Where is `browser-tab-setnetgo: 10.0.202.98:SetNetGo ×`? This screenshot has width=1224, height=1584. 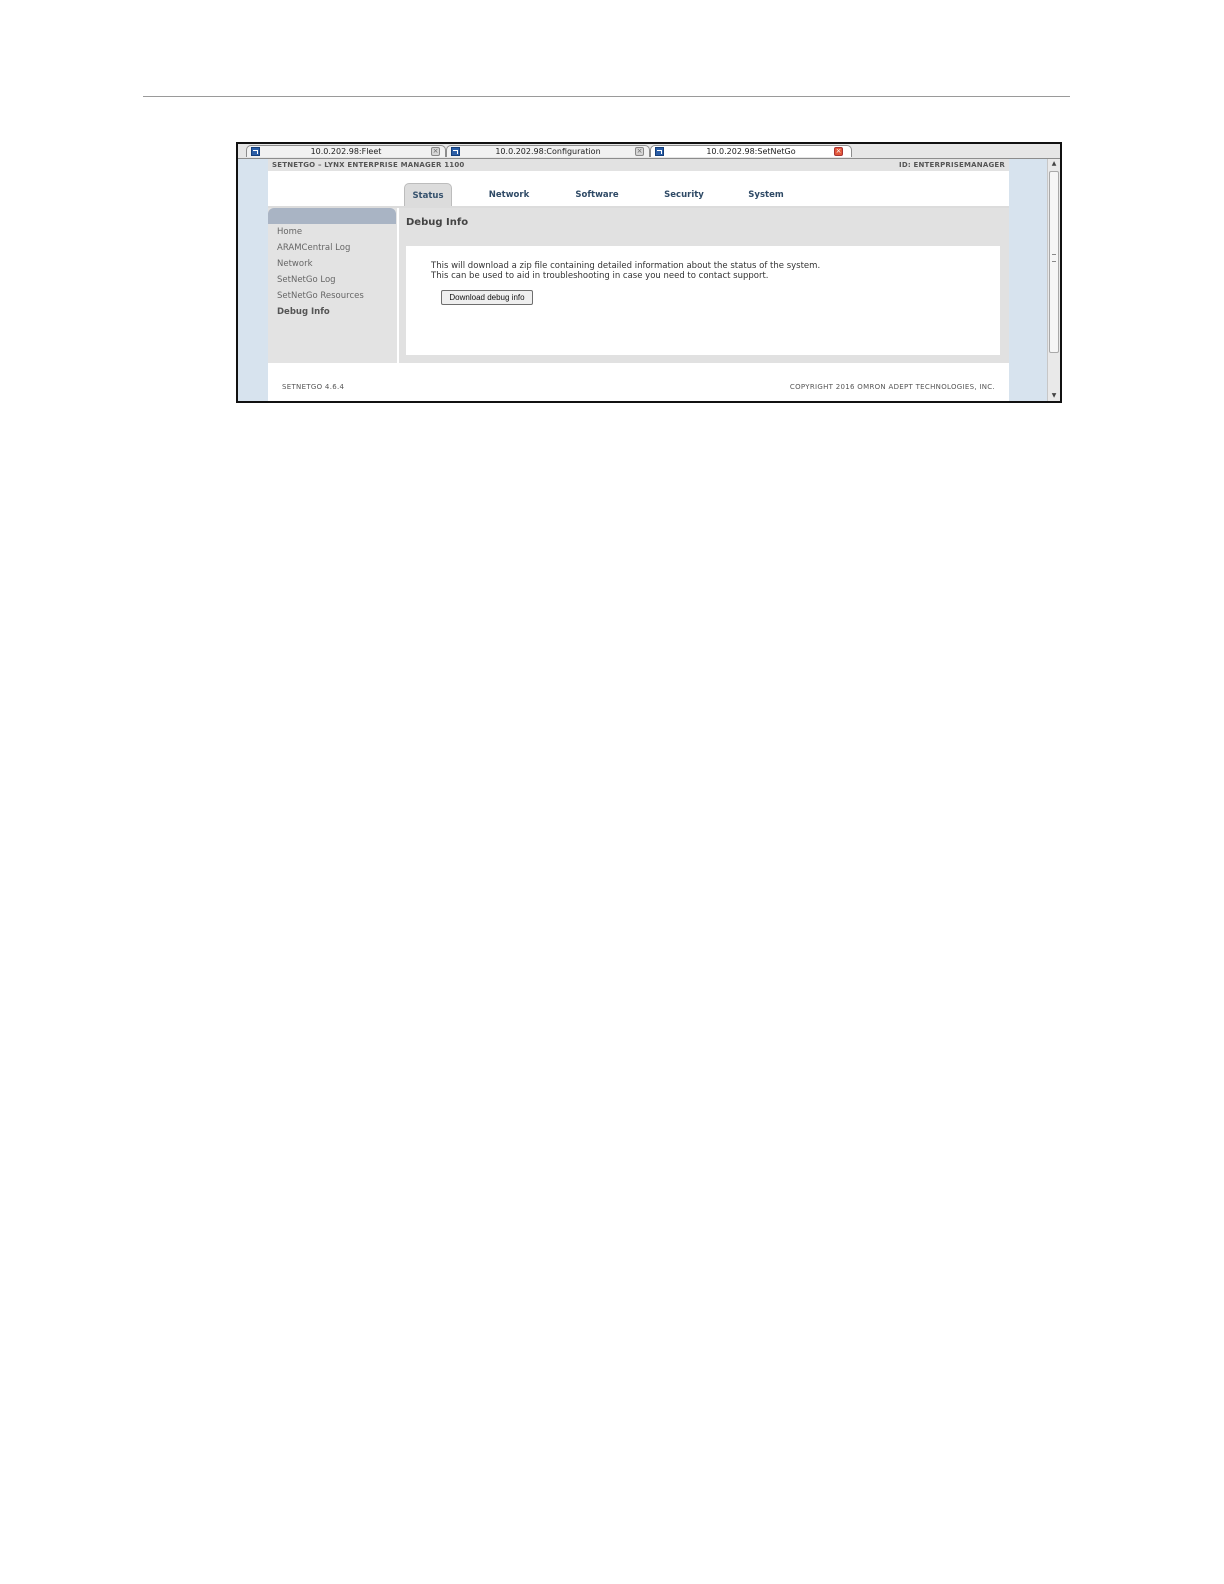 browser-tab-setnetgo: 10.0.202.98:SetNetGo × is located at coordinates (751, 151).